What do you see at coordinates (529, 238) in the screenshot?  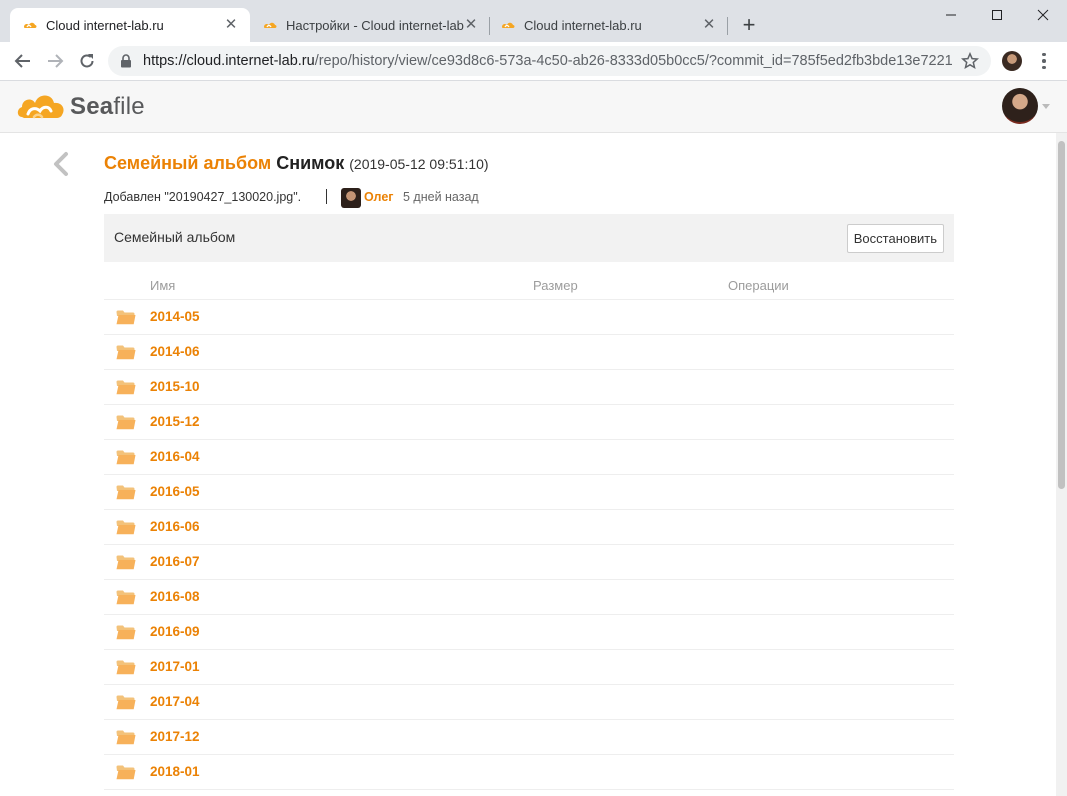 I see `path-bar: Семейный альбом Восстановить` at bounding box center [529, 238].